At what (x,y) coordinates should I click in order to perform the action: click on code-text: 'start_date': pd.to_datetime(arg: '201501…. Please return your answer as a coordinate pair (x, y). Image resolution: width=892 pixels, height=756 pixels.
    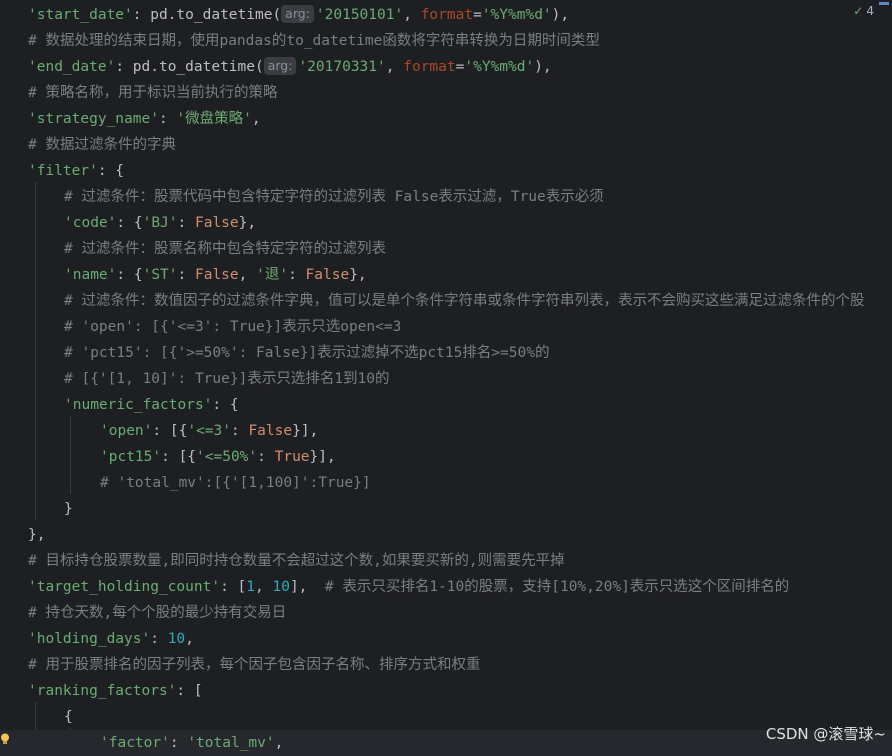
    Looking at the image, I should click on (298, 15).